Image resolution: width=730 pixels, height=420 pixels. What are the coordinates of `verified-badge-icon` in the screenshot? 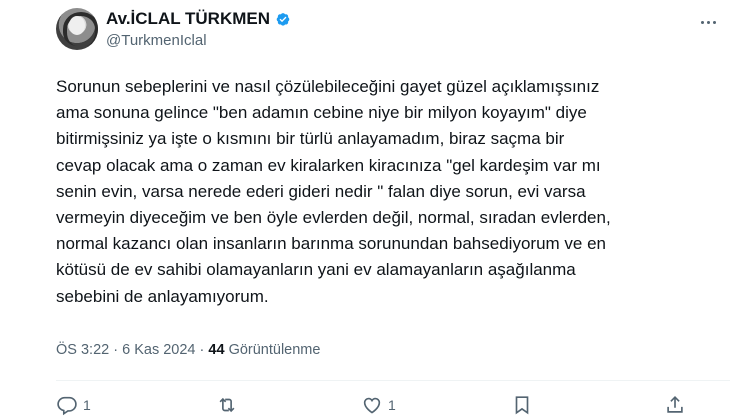 It's located at (283, 19).